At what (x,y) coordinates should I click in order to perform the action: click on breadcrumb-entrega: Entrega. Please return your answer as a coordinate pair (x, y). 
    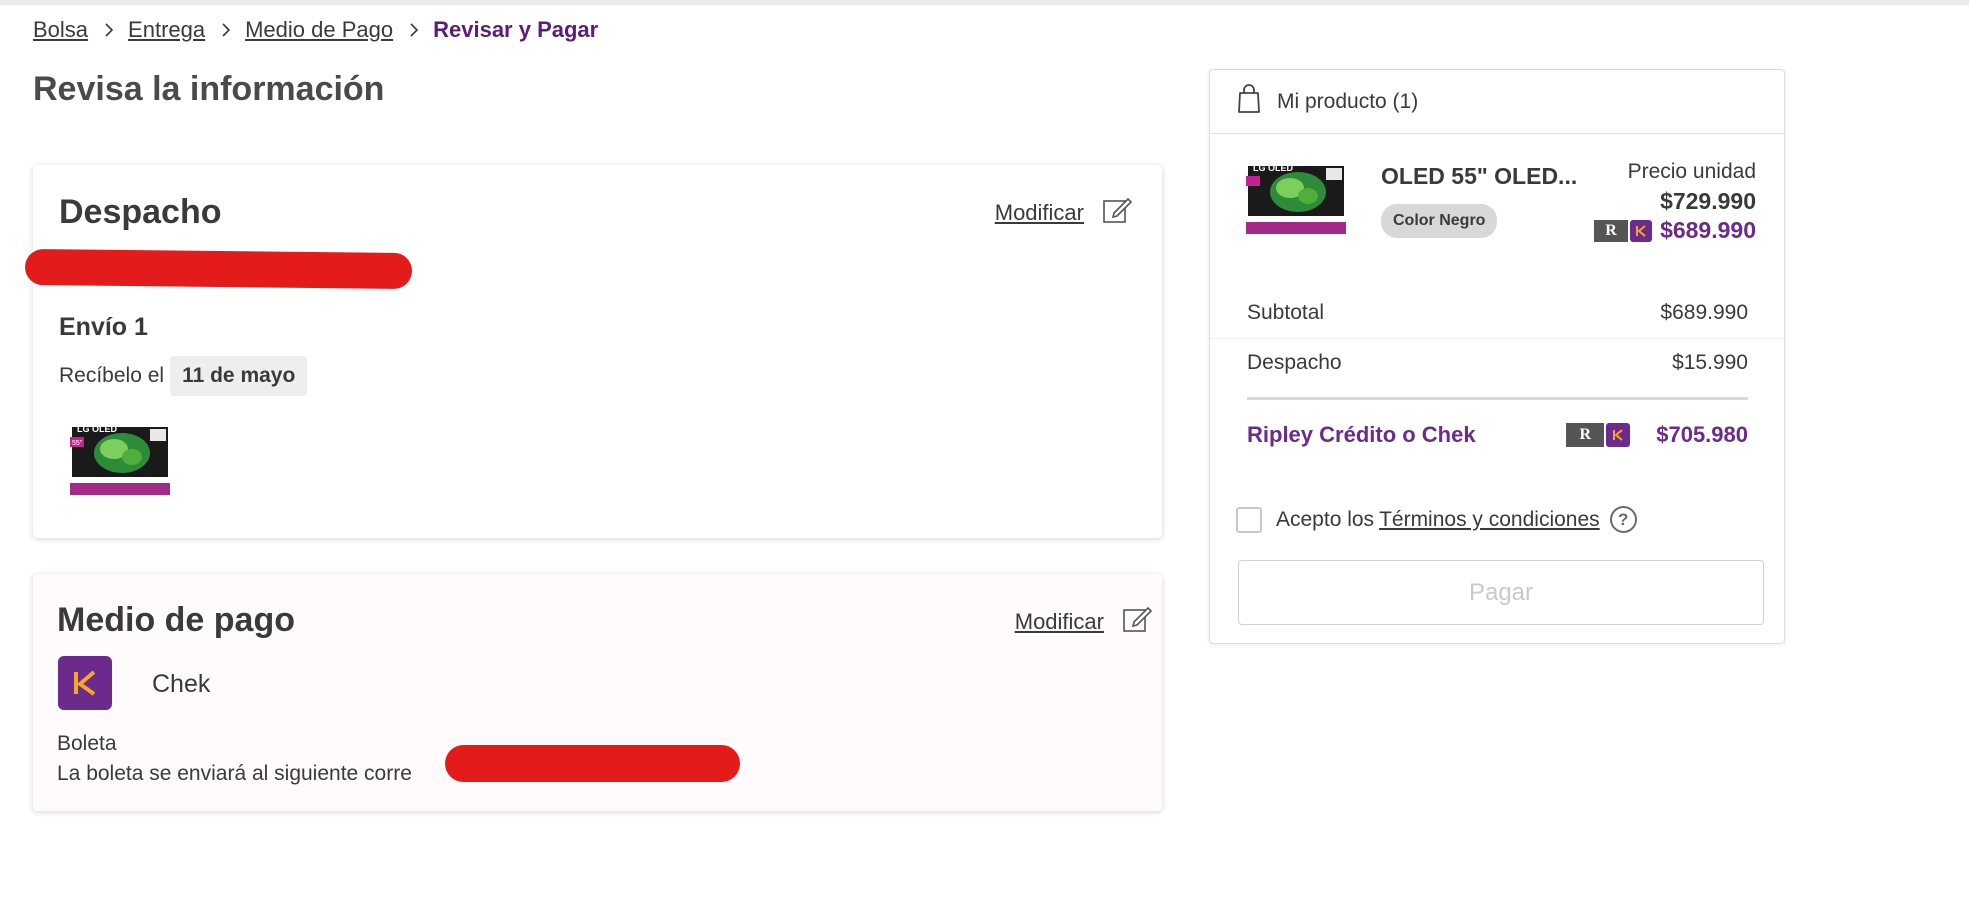
    Looking at the image, I should click on (166, 30).